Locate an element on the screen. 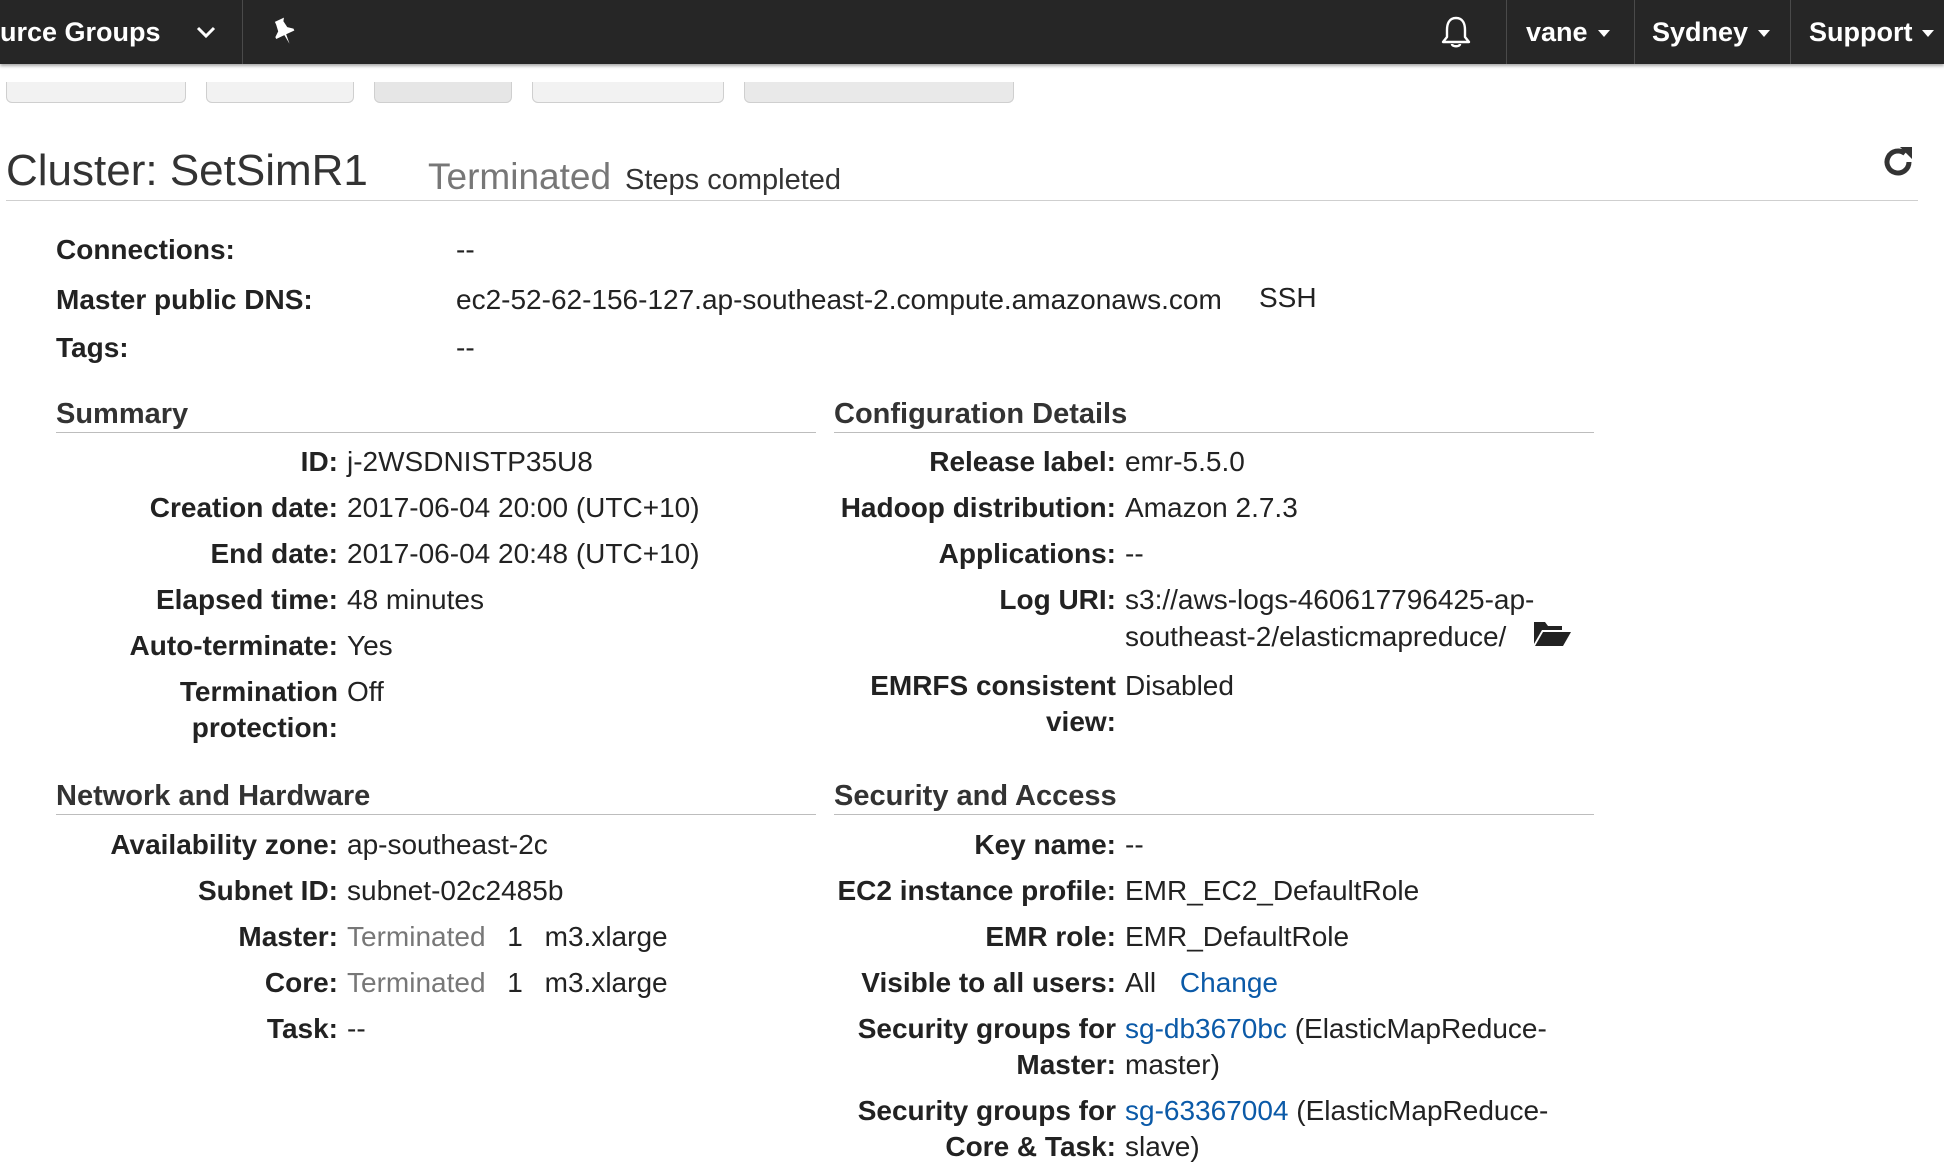 The image size is (1944, 1170). connections-value: -- is located at coordinates (465, 249).